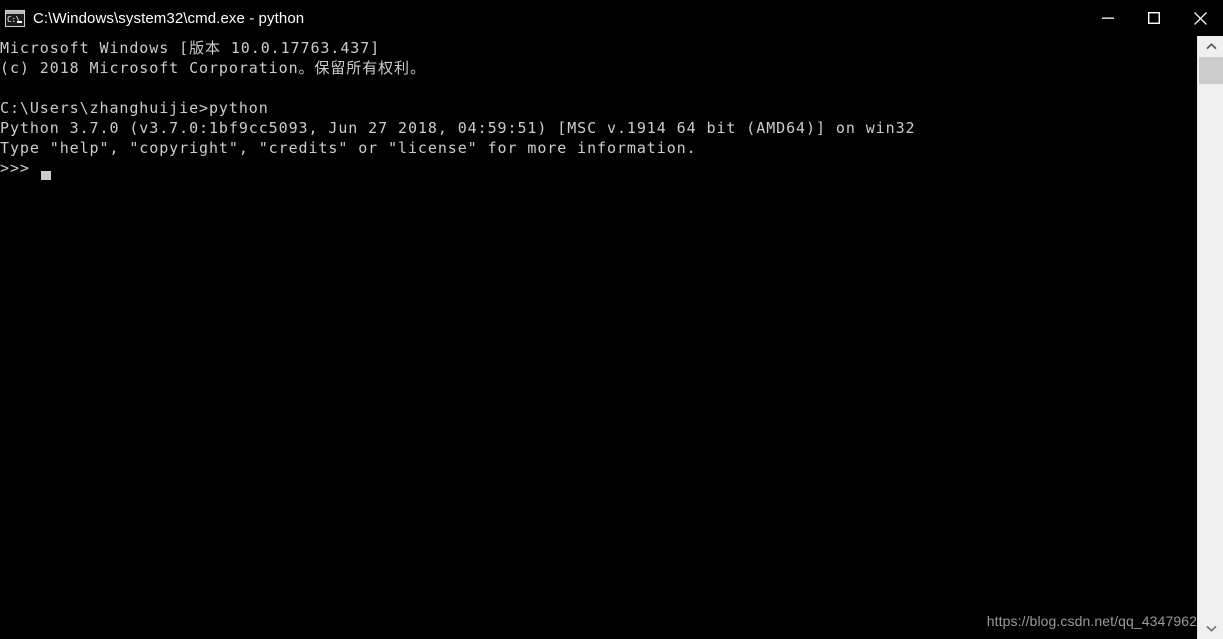 Image resolution: width=1223 pixels, height=639 pixels. What do you see at coordinates (611, 18) in the screenshot?
I see `title-bar: C:\ C:\Windows\system32\cmd.exe - python` at bounding box center [611, 18].